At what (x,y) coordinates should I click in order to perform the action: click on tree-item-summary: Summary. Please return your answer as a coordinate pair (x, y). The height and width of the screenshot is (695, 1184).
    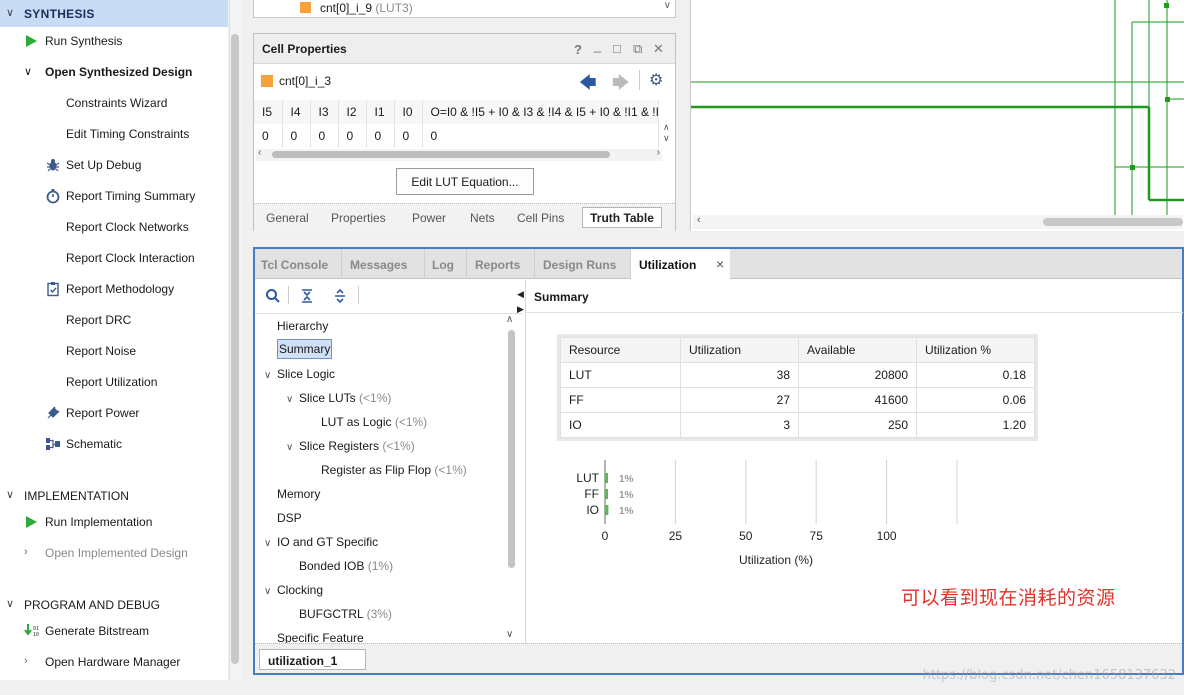
    Looking at the image, I should click on (305, 350).